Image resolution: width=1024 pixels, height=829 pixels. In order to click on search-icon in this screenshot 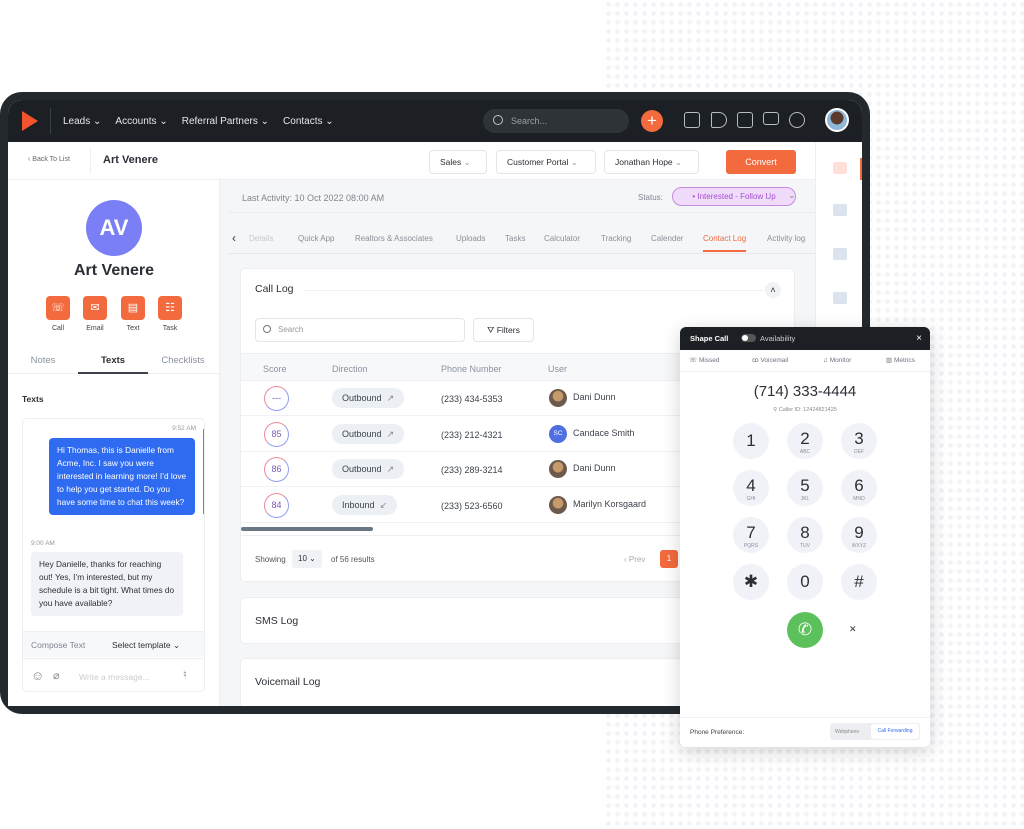, I will do `click(267, 329)`.